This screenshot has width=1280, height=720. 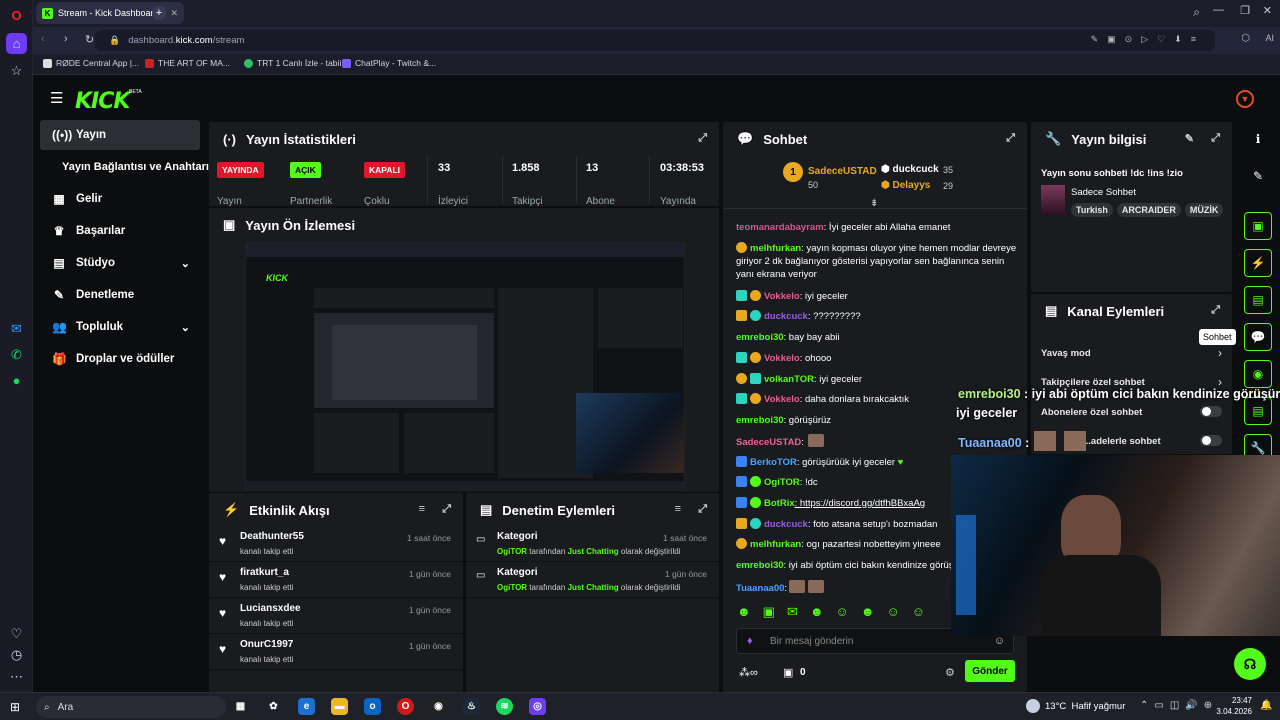 I want to click on spotify-icon: ●, so click(x=16, y=380).